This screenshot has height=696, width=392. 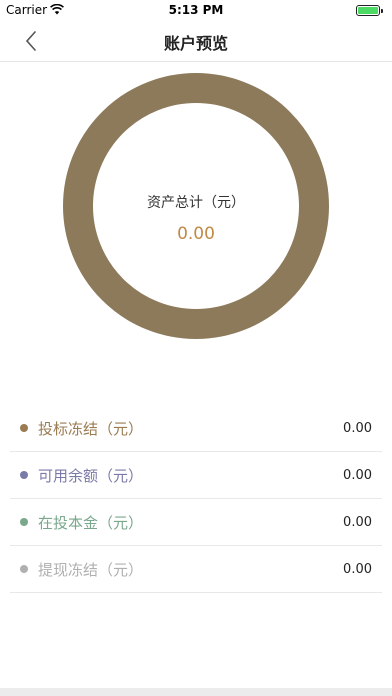 What do you see at coordinates (91, 522) in the screenshot?
I see `item-label: 在投本金（元）` at bounding box center [91, 522].